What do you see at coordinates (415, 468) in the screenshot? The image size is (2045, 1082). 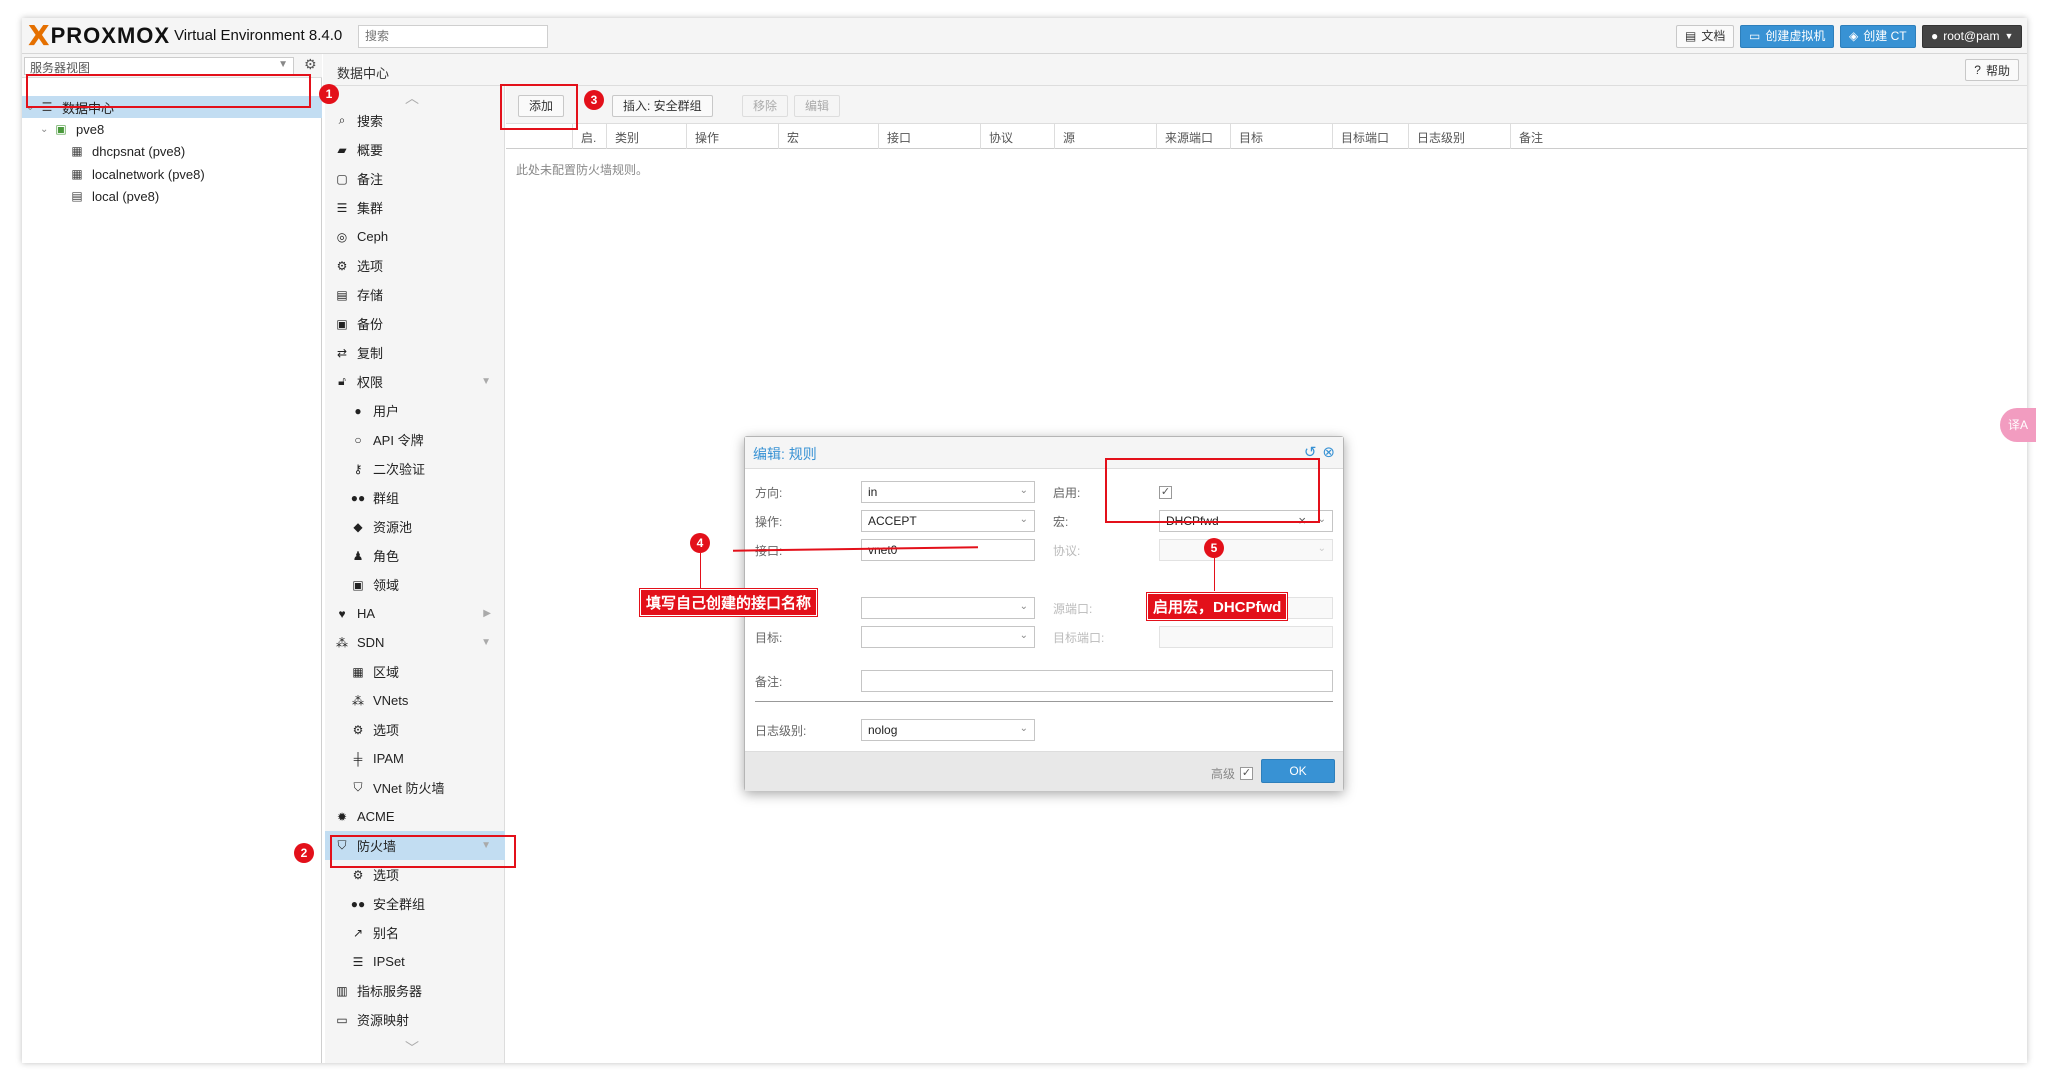 I see `nav-two-factor: ⚷ 二次验证` at bounding box center [415, 468].